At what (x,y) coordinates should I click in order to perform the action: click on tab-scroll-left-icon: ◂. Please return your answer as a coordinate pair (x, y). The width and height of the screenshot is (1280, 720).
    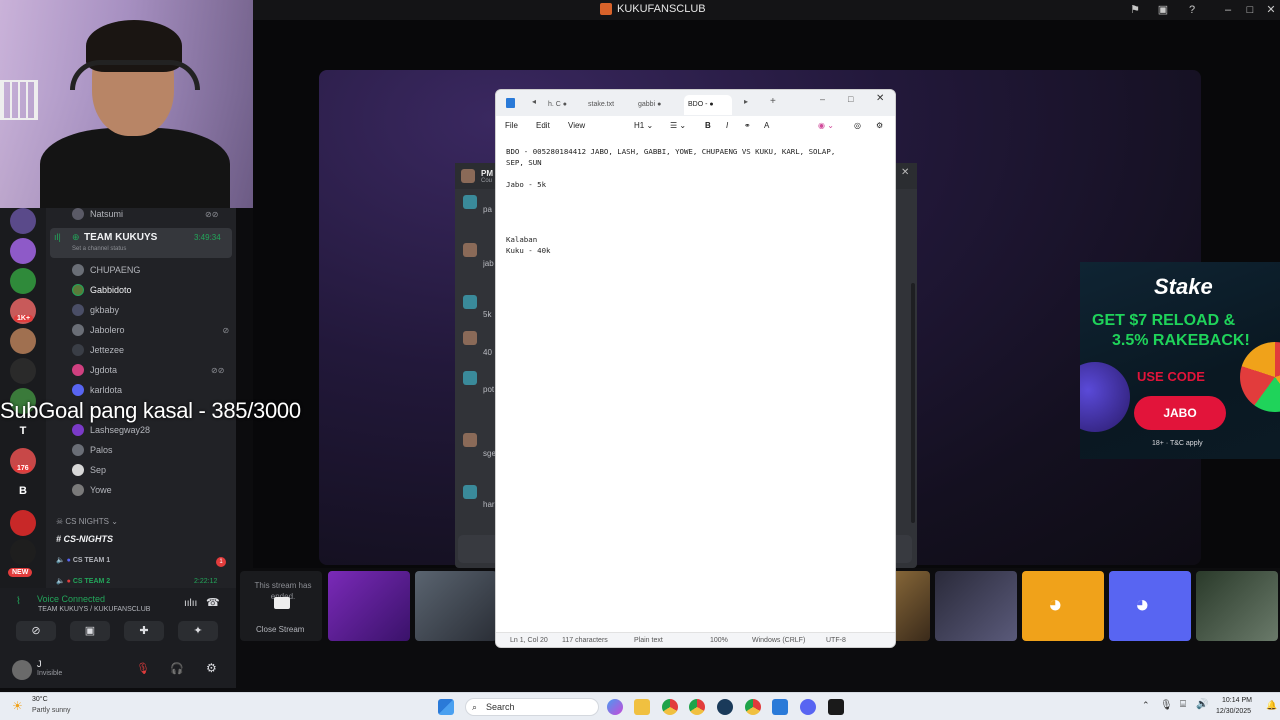
    Looking at the image, I should click on (534, 101).